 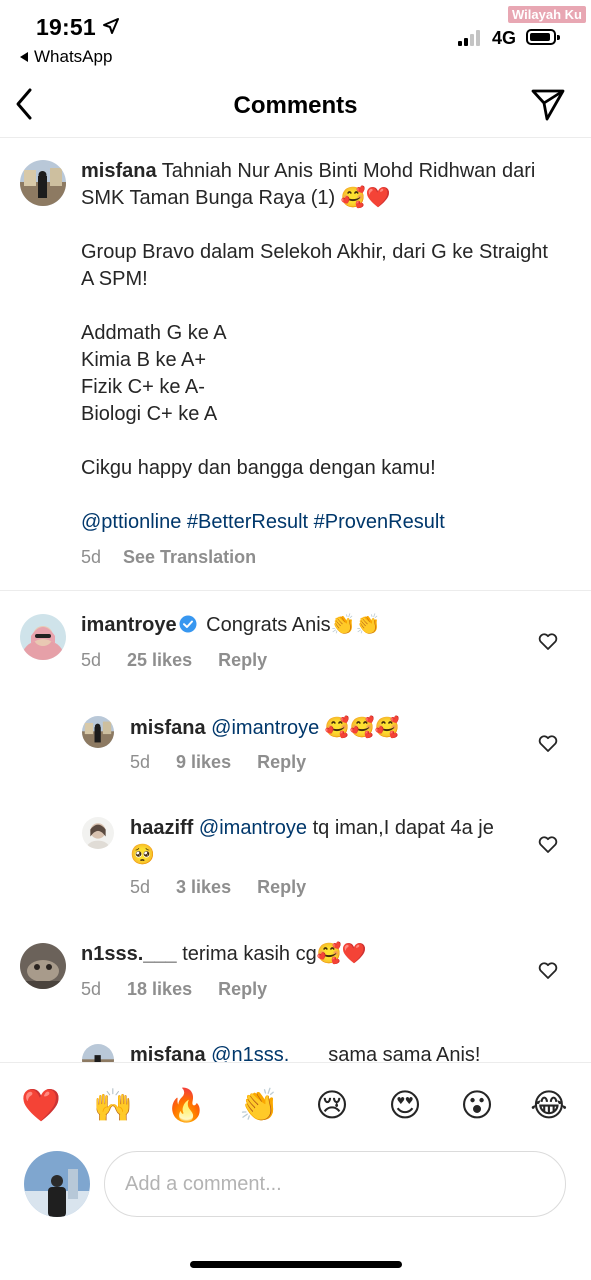 What do you see at coordinates (295, 36) in the screenshot?
I see `status-bar: 19:51 WhatsApp 4G Wilayah Ku` at bounding box center [295, 36].